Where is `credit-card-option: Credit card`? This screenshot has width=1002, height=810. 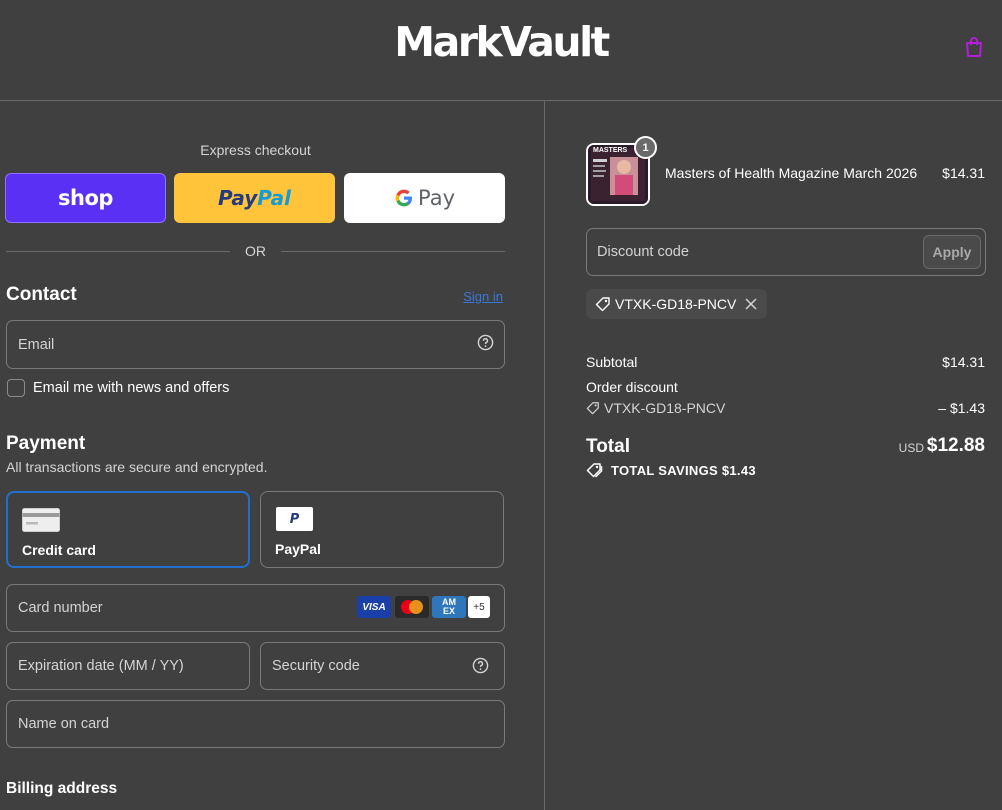 credit-card-option: Credit card is located at coordinates (128, 529).